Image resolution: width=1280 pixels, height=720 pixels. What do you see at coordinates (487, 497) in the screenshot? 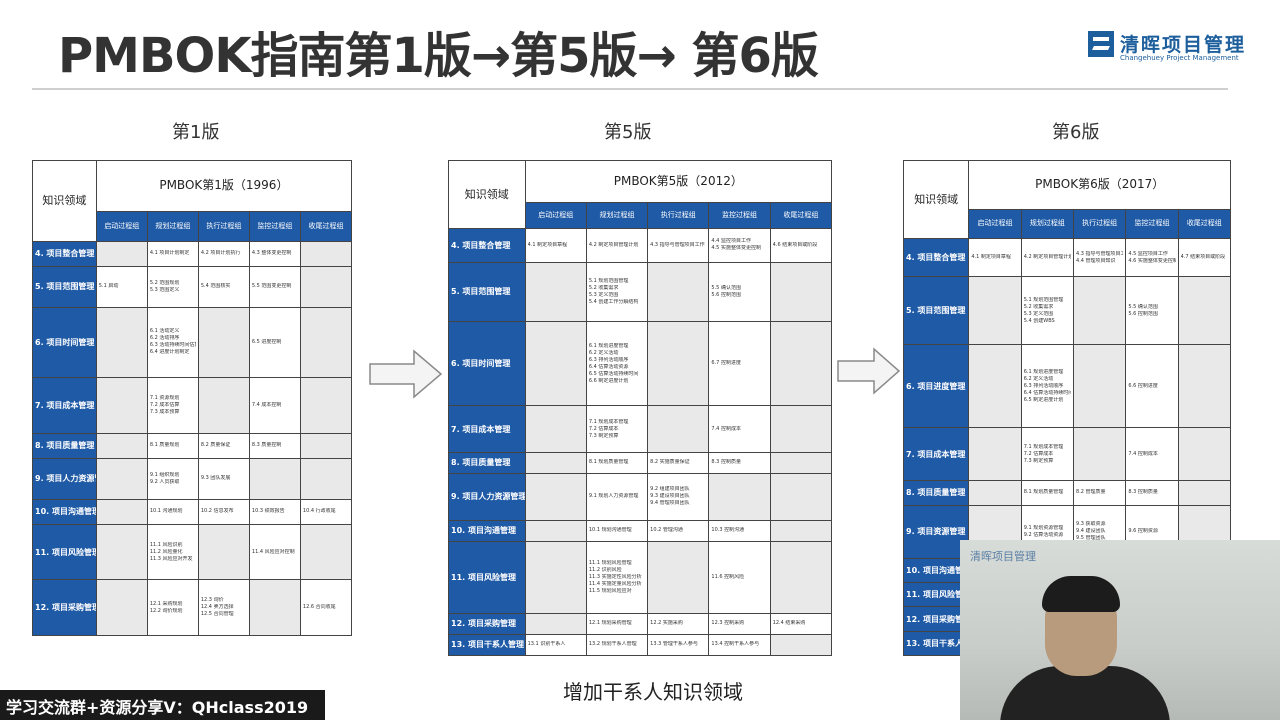
I see `knowledge-area-label: 9. 项目人力资源管理` at bounding box center [487, 497].